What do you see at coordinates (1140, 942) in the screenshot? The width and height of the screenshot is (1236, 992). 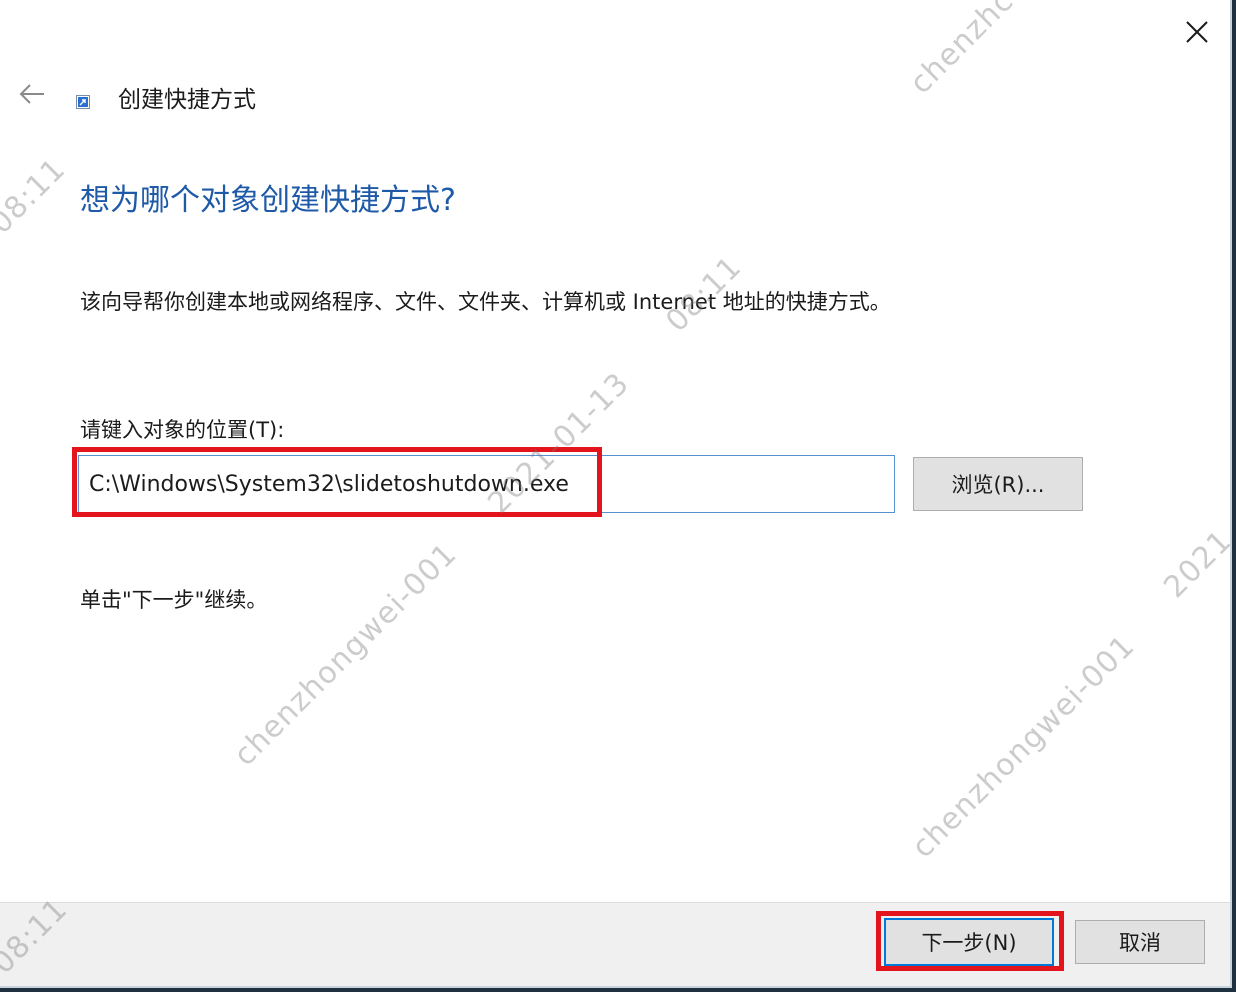 I see `cancel-button: 取消` at bounding box center [1140, 942].